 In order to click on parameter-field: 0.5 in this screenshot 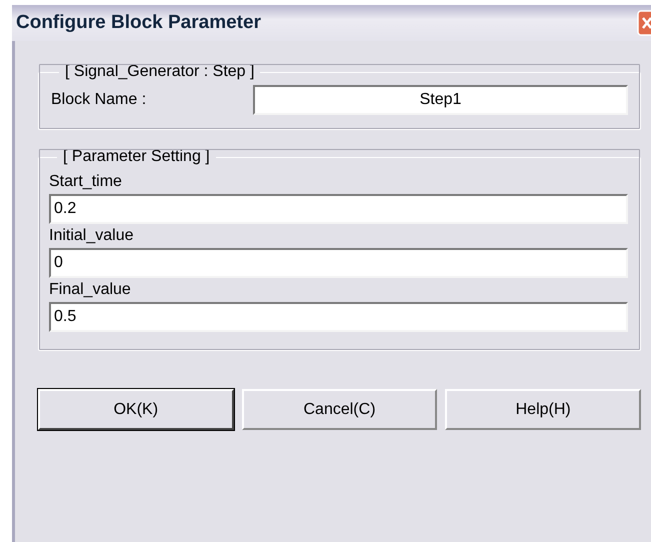, I will do `click(338, 317)`.